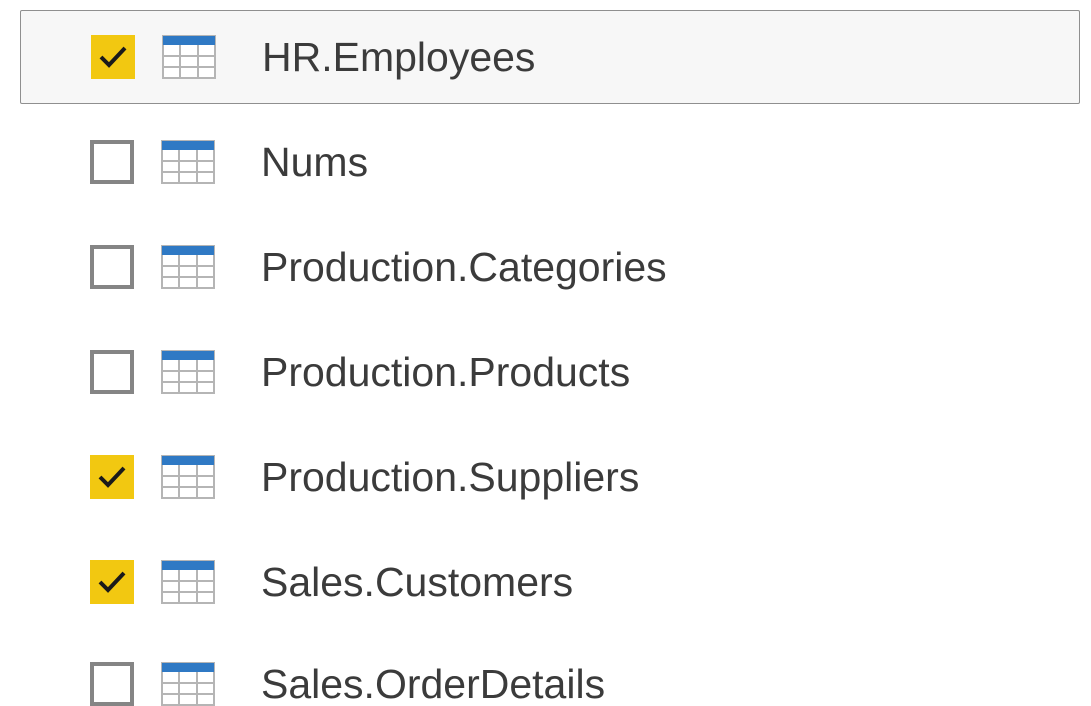  I want to click on list-item: Production.Suppliers, so click(550, 477).